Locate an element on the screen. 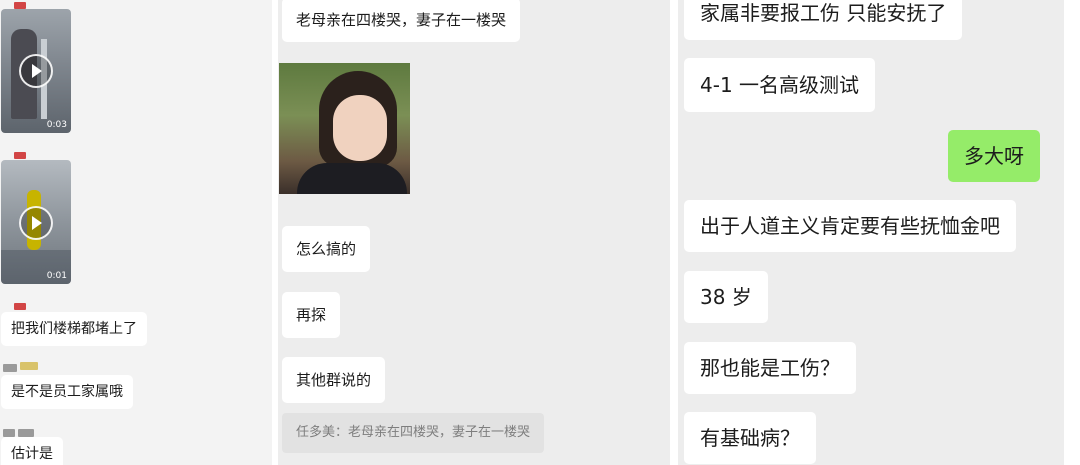 The height and width of the screenshot is (465, 1080). message-text: 38 岁 is located at coordinates (726, 297).